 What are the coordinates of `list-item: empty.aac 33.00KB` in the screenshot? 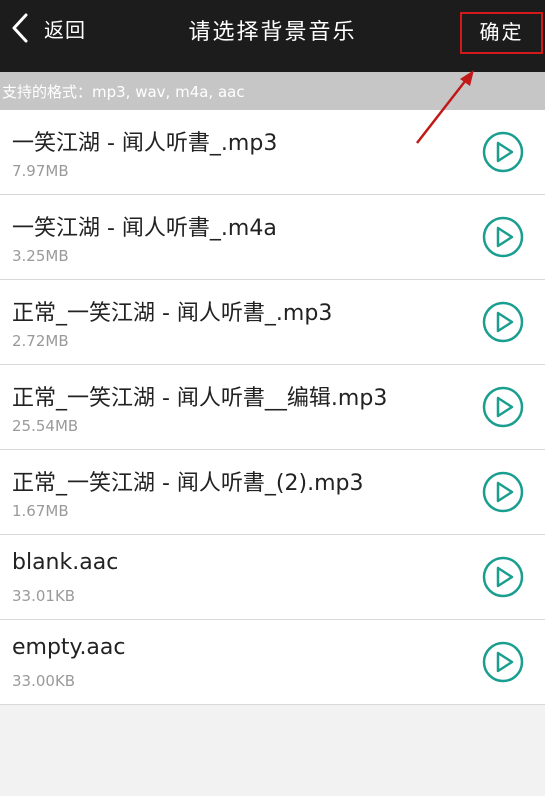 It's located at (272, 662).